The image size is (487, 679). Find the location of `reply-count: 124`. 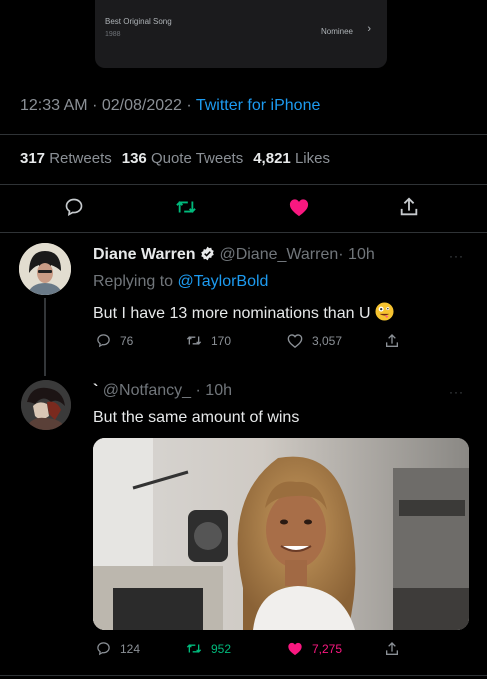

reply-count: 124 is located at coordinates (130, 648).